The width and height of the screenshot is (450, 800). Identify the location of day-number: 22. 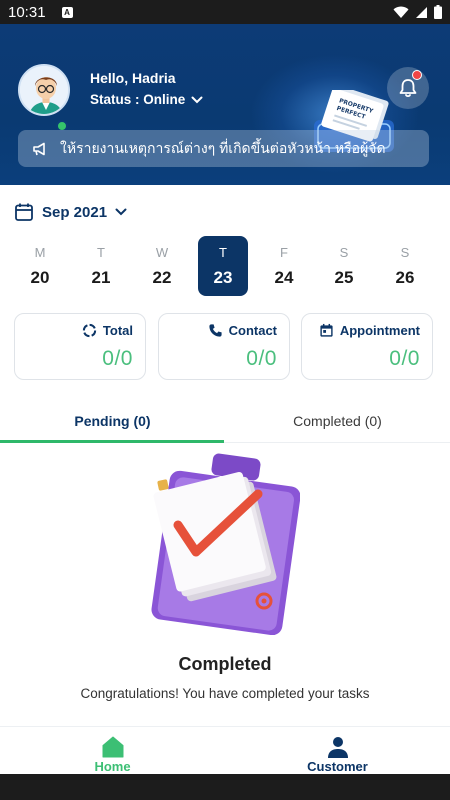
(162, 277).